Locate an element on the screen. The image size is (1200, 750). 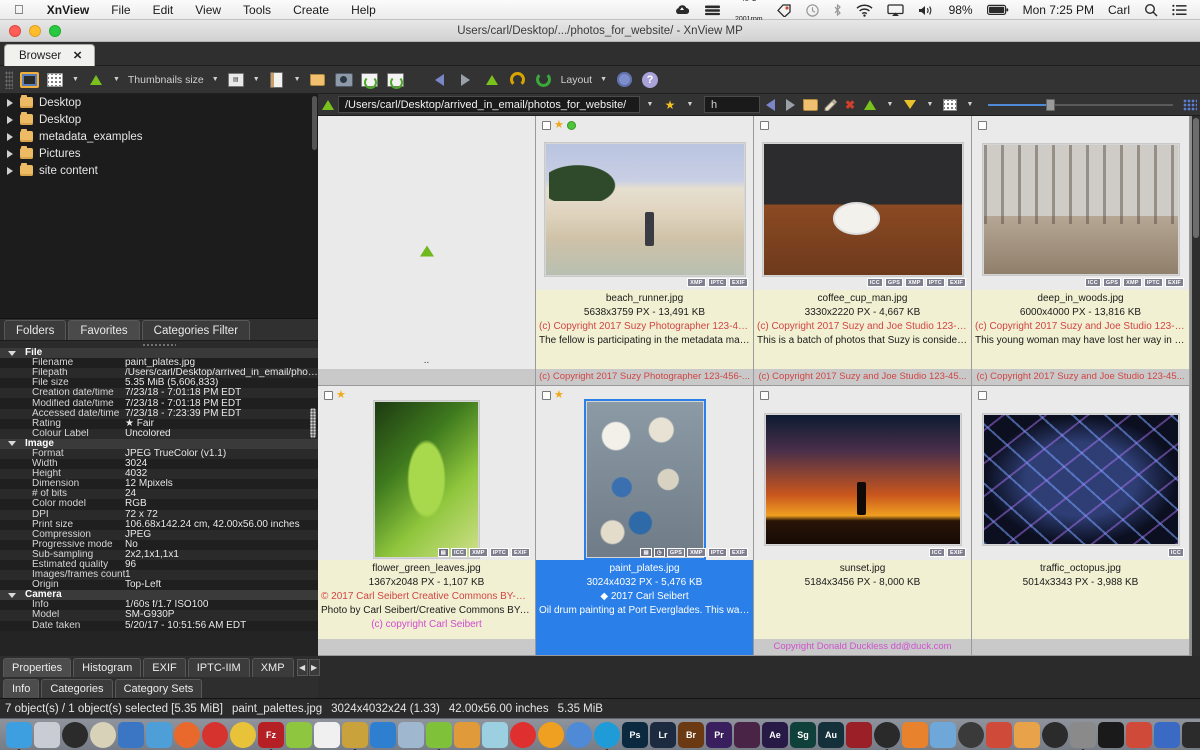
properties-group-file: File is located at coordinates (159, 353).